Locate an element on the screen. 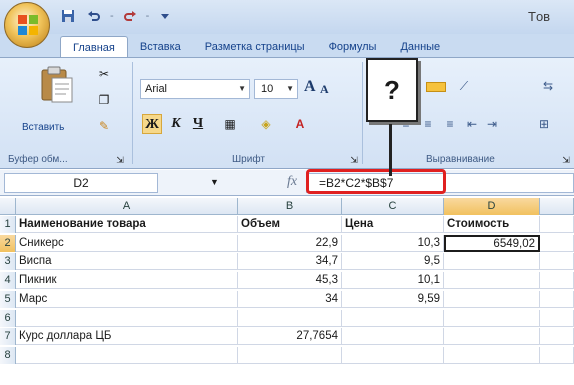  cell-b1: Объем is located at coordinates (290, 224).